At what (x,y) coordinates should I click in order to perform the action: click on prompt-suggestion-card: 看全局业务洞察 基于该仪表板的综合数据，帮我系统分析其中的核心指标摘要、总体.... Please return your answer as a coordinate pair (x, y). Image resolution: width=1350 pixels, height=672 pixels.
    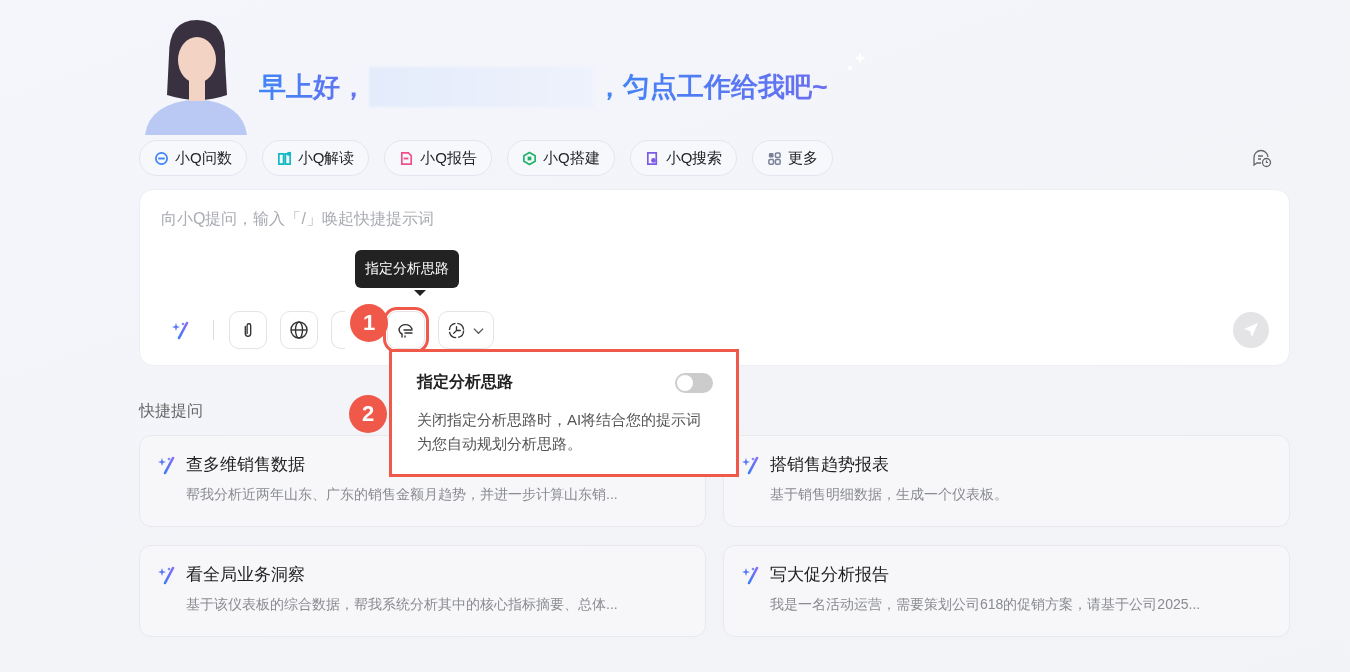
    Looking at the image, I should click on (422, 591).